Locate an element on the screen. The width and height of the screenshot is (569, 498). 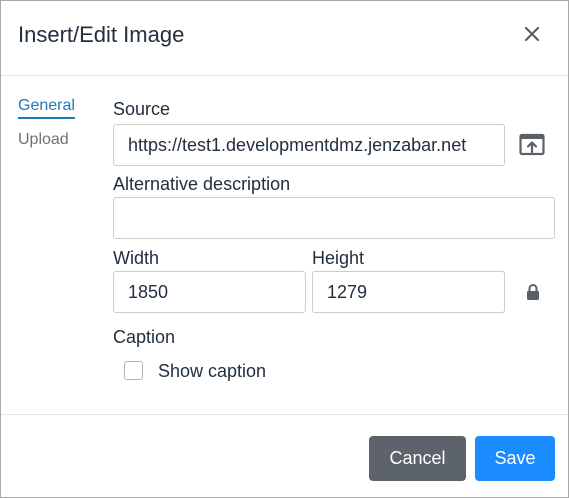
width-label: Width is located at coordinates (136, 258).